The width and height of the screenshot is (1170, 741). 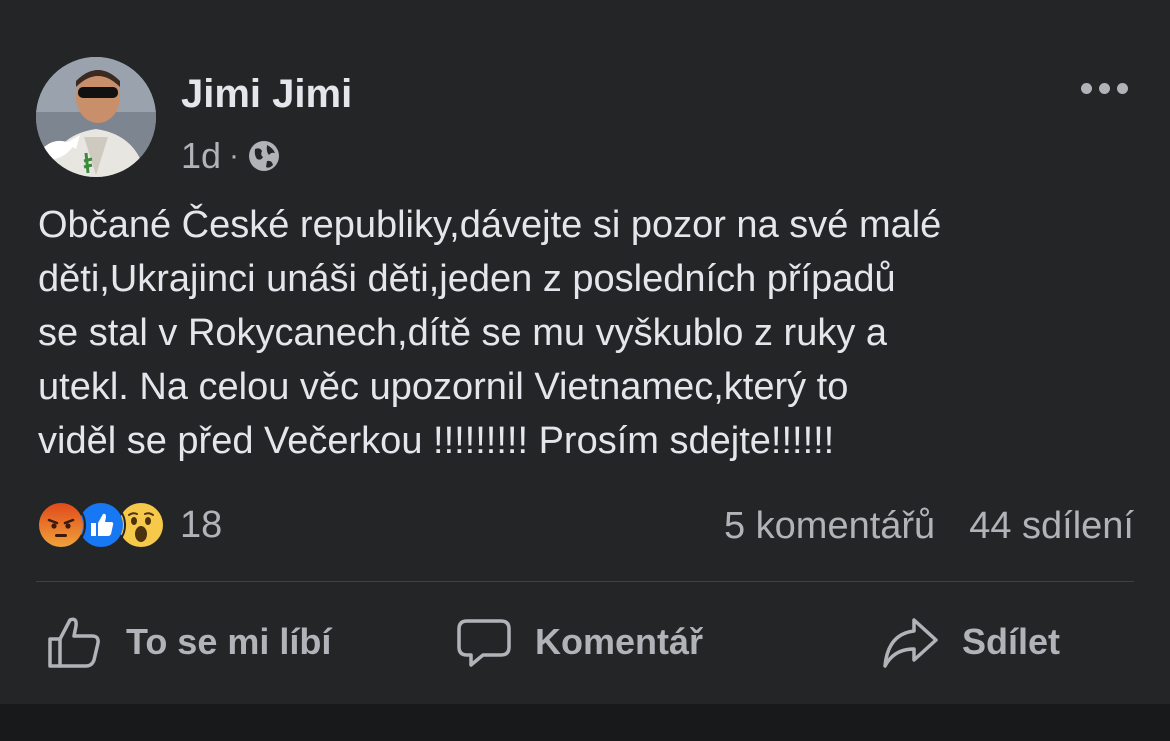 What do you see at coordinates (484, 643) in the screenshot?
I see `comment-icon` at bounding box center [484, 643].